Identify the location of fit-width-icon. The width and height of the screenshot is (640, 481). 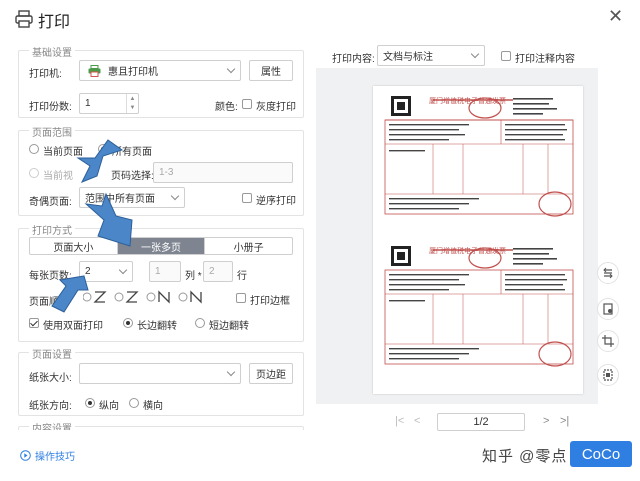
(608, 273).